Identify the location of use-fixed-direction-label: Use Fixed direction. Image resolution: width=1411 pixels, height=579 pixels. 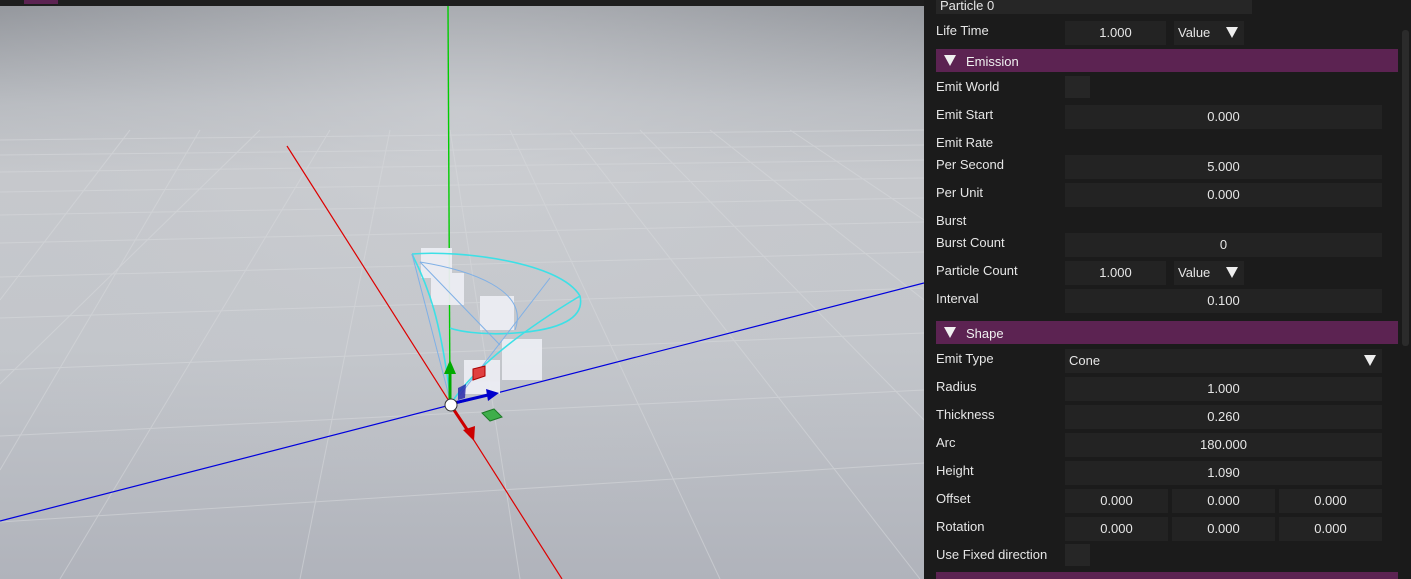
(992, 554).